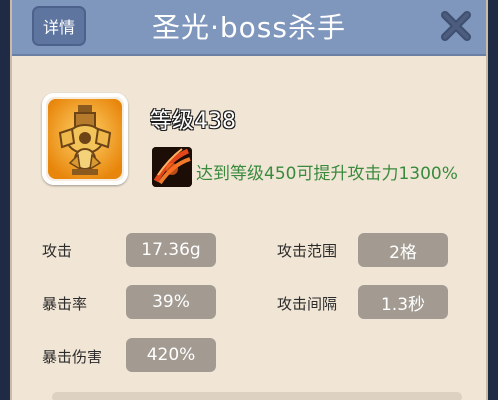 This screenshot has width=498, height=400. I want to click on crit-rate-value: 39%, so click(171, 302).